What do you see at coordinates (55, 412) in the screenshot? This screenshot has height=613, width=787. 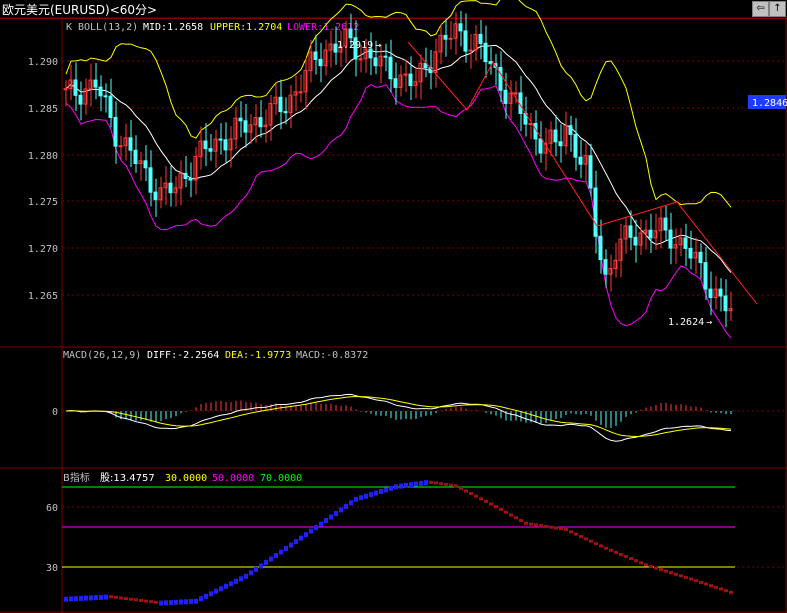 I see `macd-tick: 0` at bounding box center [55, 412].